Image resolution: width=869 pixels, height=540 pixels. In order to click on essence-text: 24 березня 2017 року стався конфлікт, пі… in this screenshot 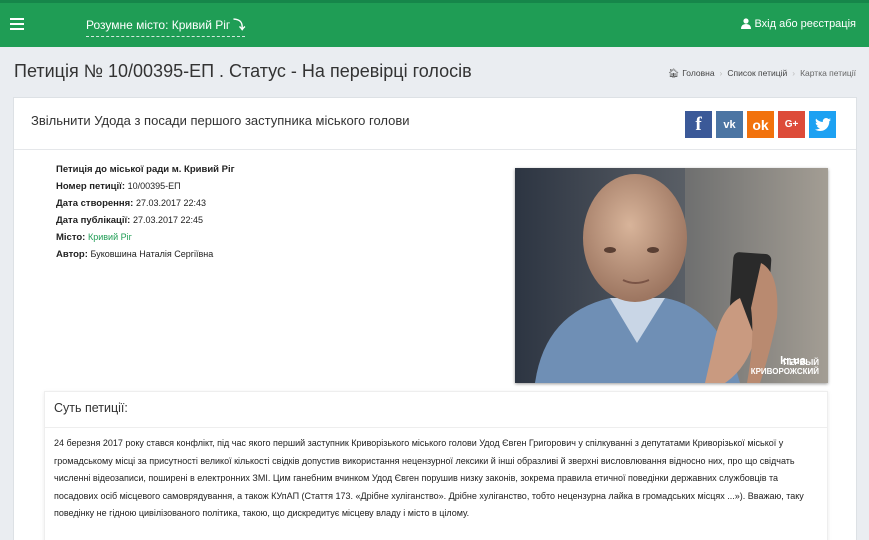, I will do `click(429, 478)`.